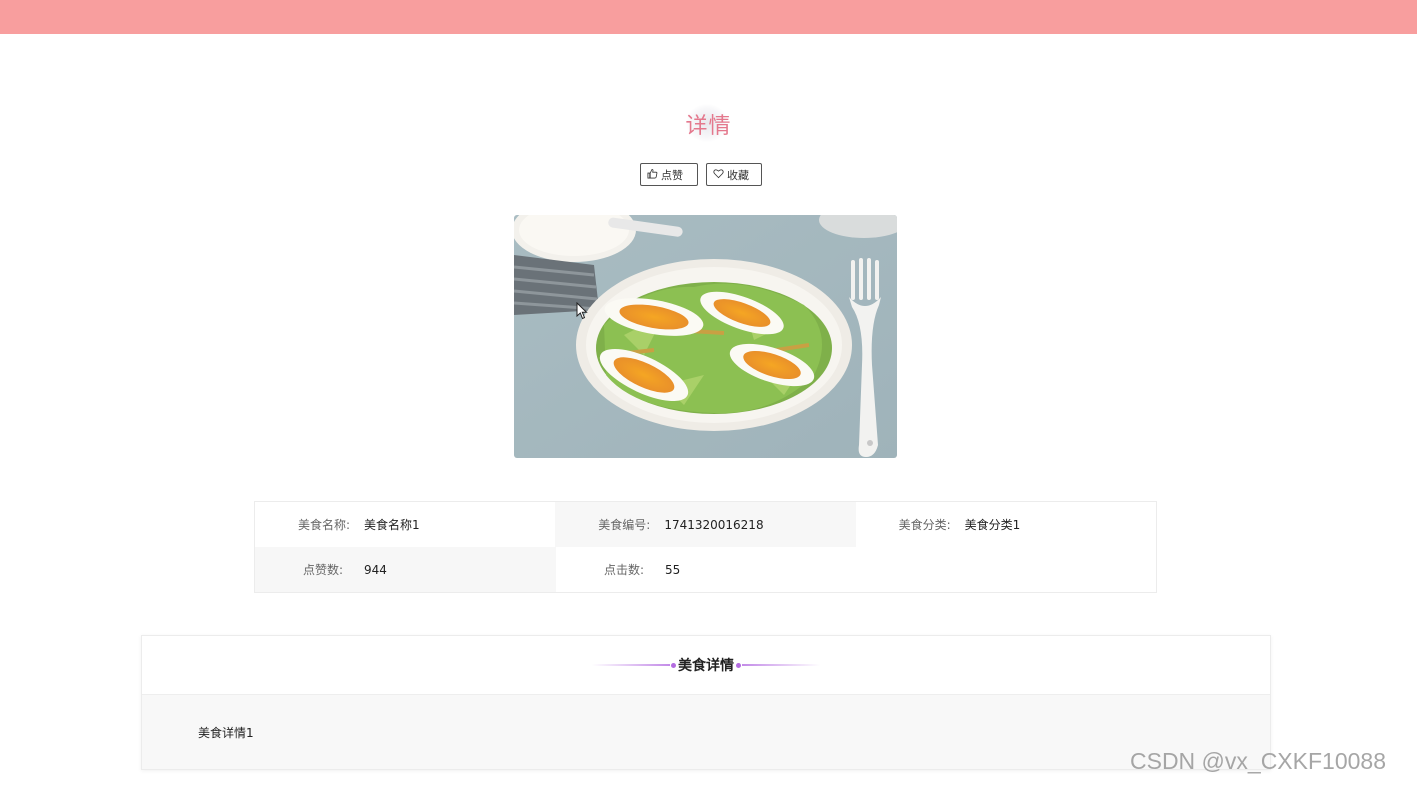 This screenshot has width=1417, height=789. Describe the element at coordinates (706, 732) in the screenshot. I see `detail-content: 美食详情1` at that location.